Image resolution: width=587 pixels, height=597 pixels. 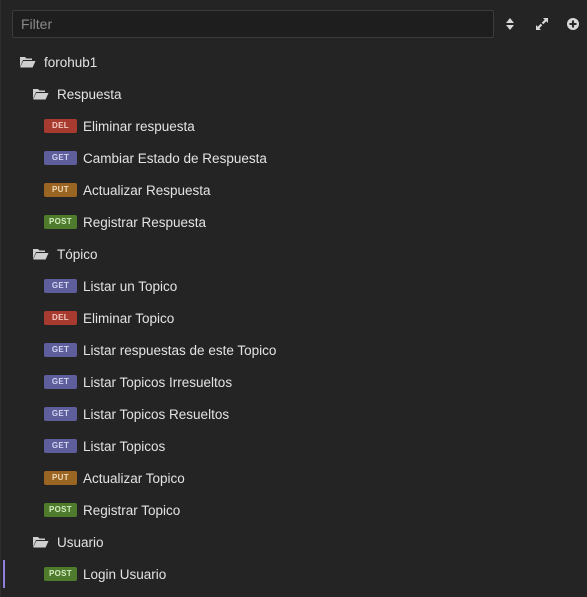 I want to click on request-item: POST Registrar Topico, so click(x=294, y=510).